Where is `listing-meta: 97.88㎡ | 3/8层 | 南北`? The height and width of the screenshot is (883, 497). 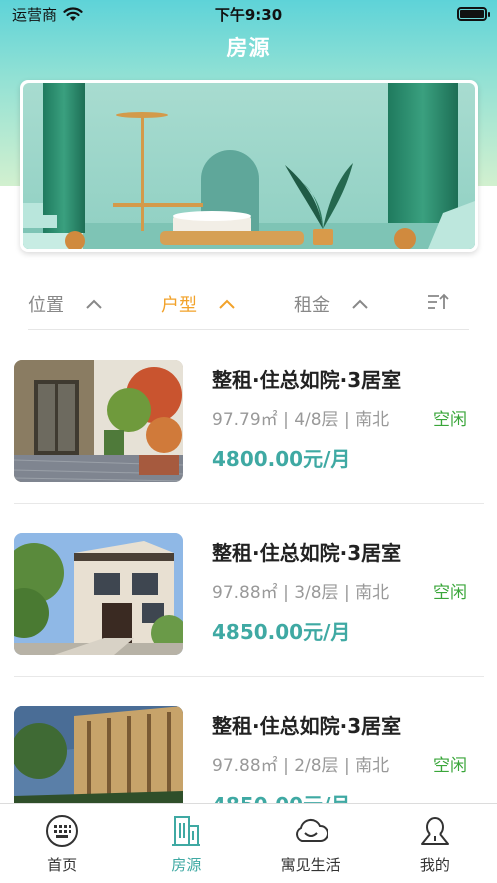 listing-meta: 97.88㎡ | 3/8层 | 南北 is located at coordinates (301, 593).